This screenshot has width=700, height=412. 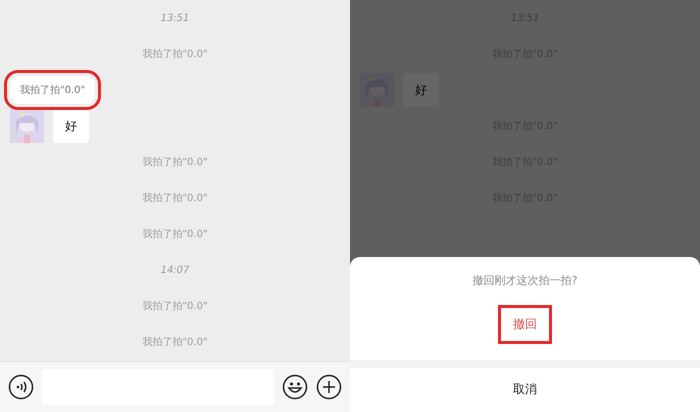 What do you see at coordinates (175, 270) in the screenshot?
I see `timestamp: 14:07` at bounding box center [175, 270].